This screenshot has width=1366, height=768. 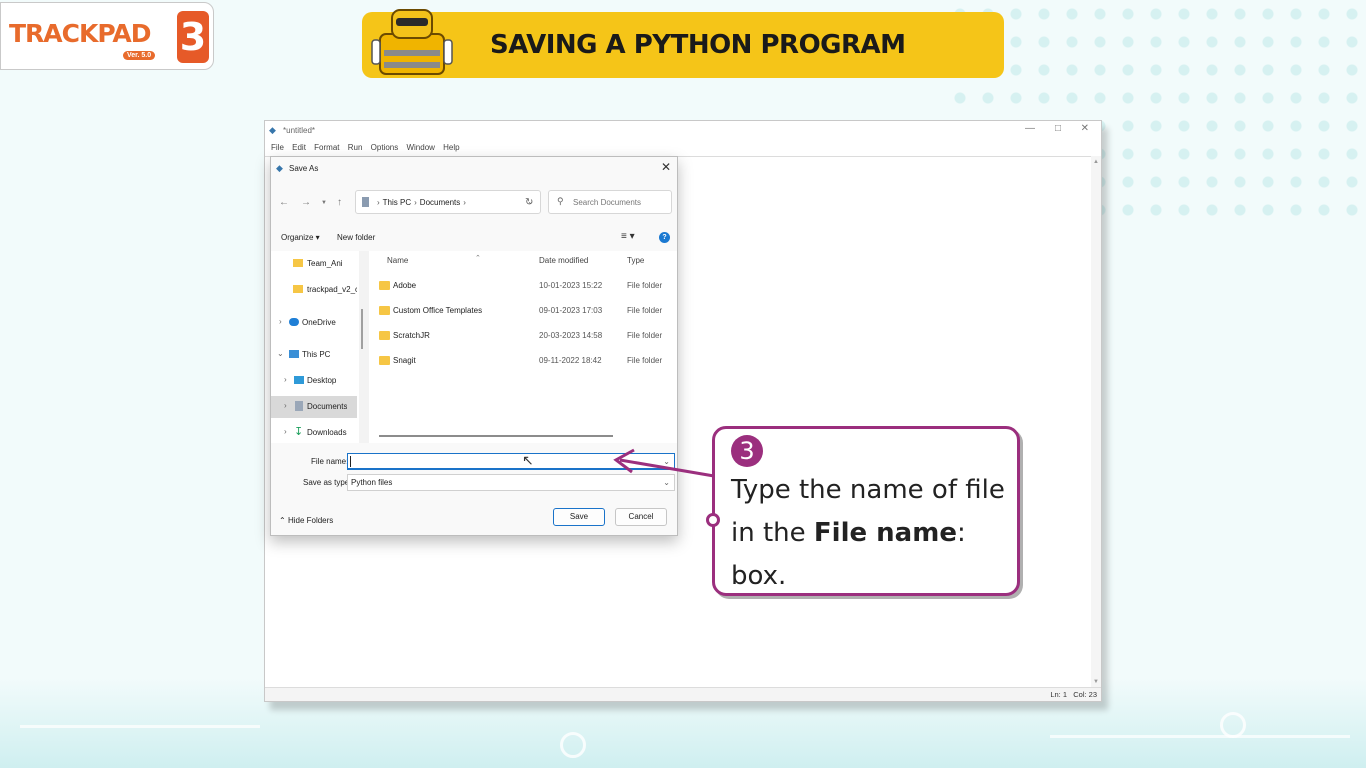 What do you see at coordinates (412, 42) in the screenshot?
I see `robot-mascot-icon` at bounding box center [412, 42].